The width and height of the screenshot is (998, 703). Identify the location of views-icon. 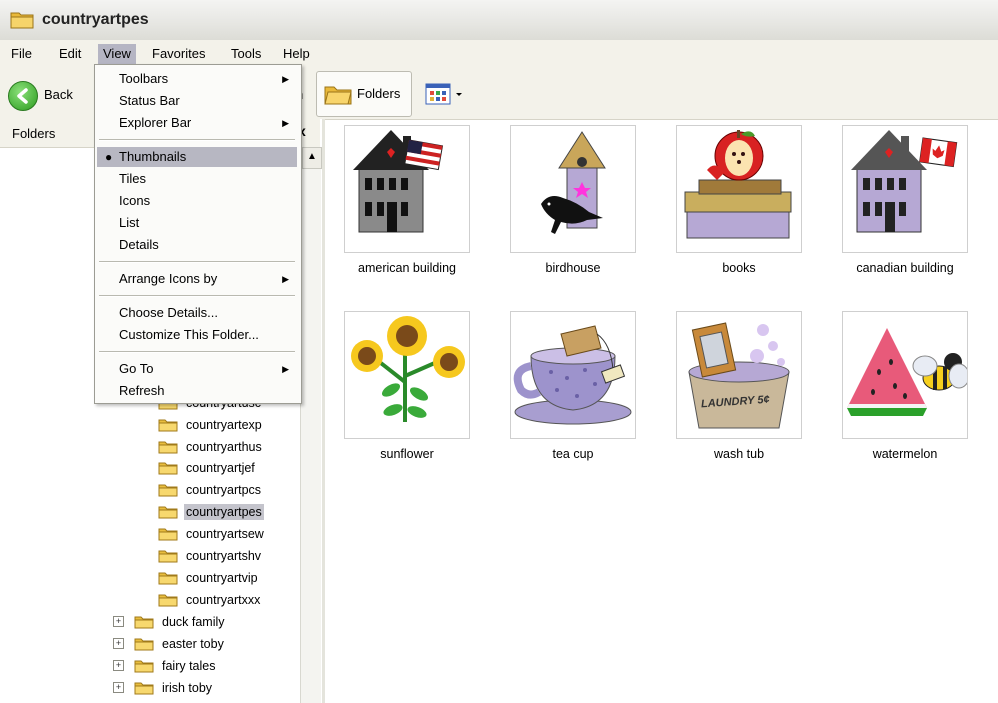
(443, 94).